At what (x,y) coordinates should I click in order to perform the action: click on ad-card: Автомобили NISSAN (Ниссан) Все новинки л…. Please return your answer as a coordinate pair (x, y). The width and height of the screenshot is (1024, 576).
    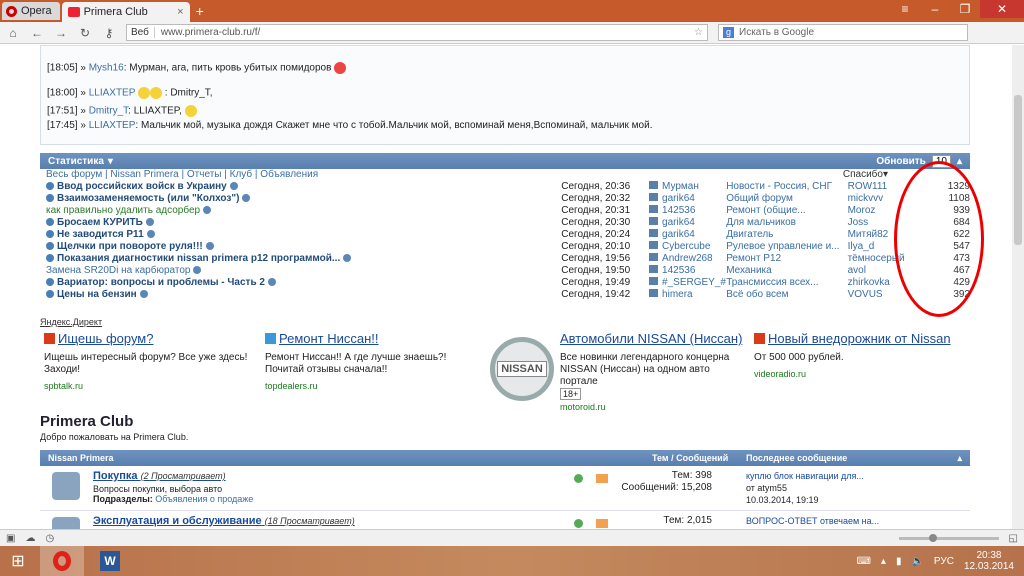
    Looking at the image, I should click on (655, 371).